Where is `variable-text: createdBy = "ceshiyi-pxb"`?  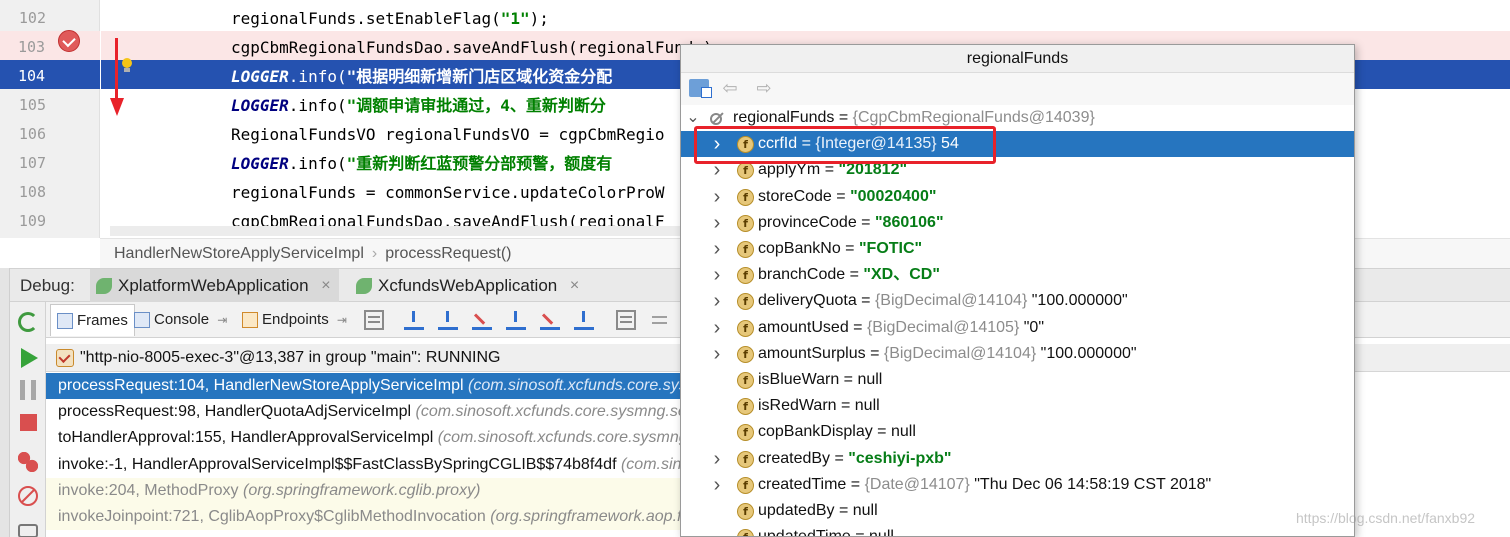
variable-text: createdBy = "ceshiyi-pxb" is located at coordinates (854, 459).